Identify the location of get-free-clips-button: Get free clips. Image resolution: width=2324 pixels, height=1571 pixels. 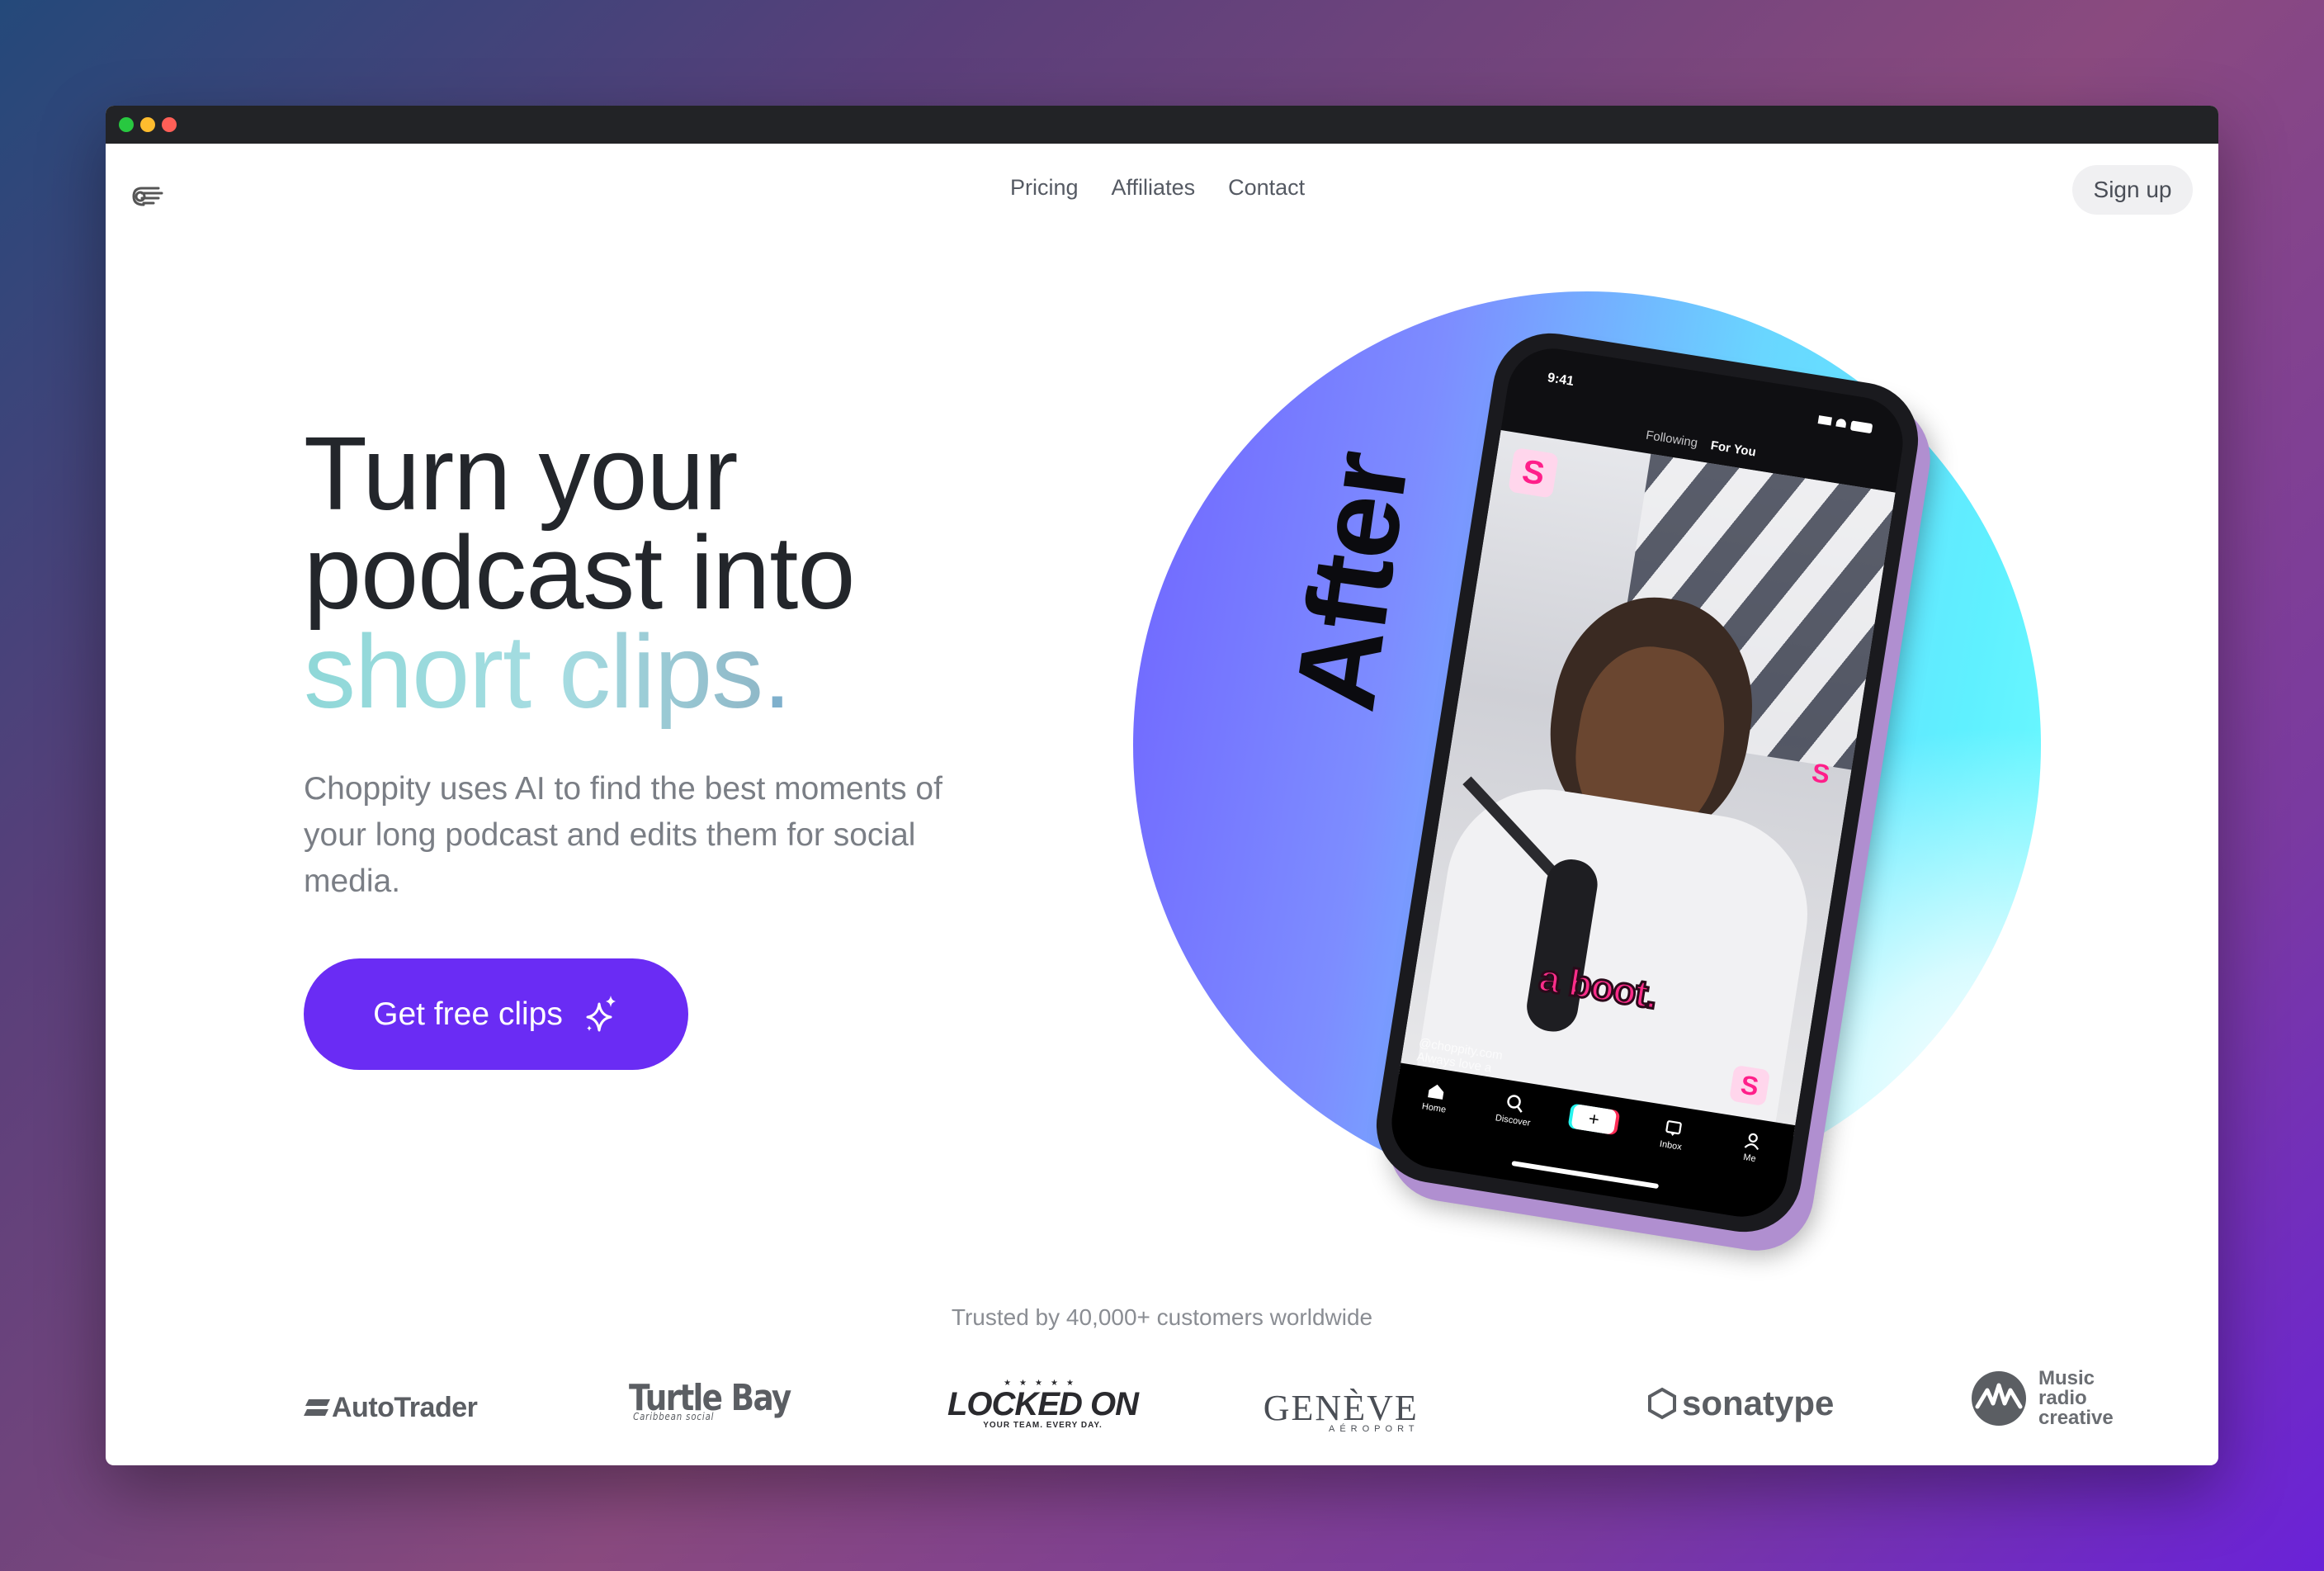
(496, 1014).